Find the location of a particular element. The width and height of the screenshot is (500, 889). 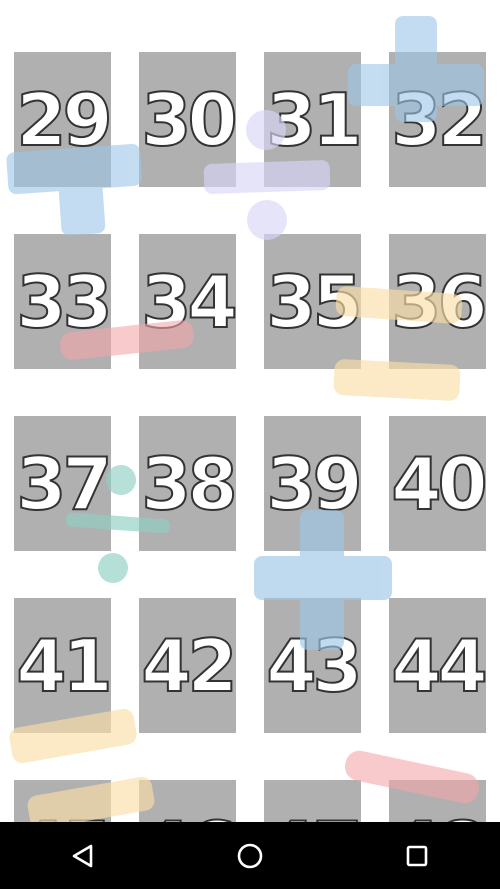

tile-number: 31 is located at coordinates (314, 119).